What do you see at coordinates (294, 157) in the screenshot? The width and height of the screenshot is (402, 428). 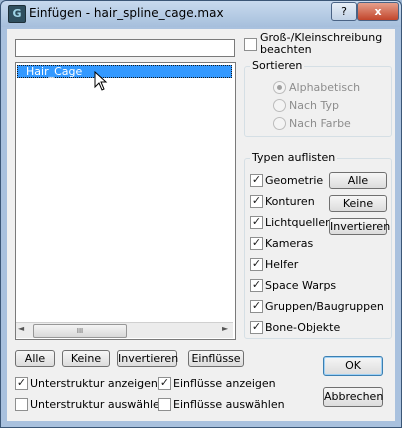 I see `types-group-title: Typen auflisten` at bounding box center [294, 157].